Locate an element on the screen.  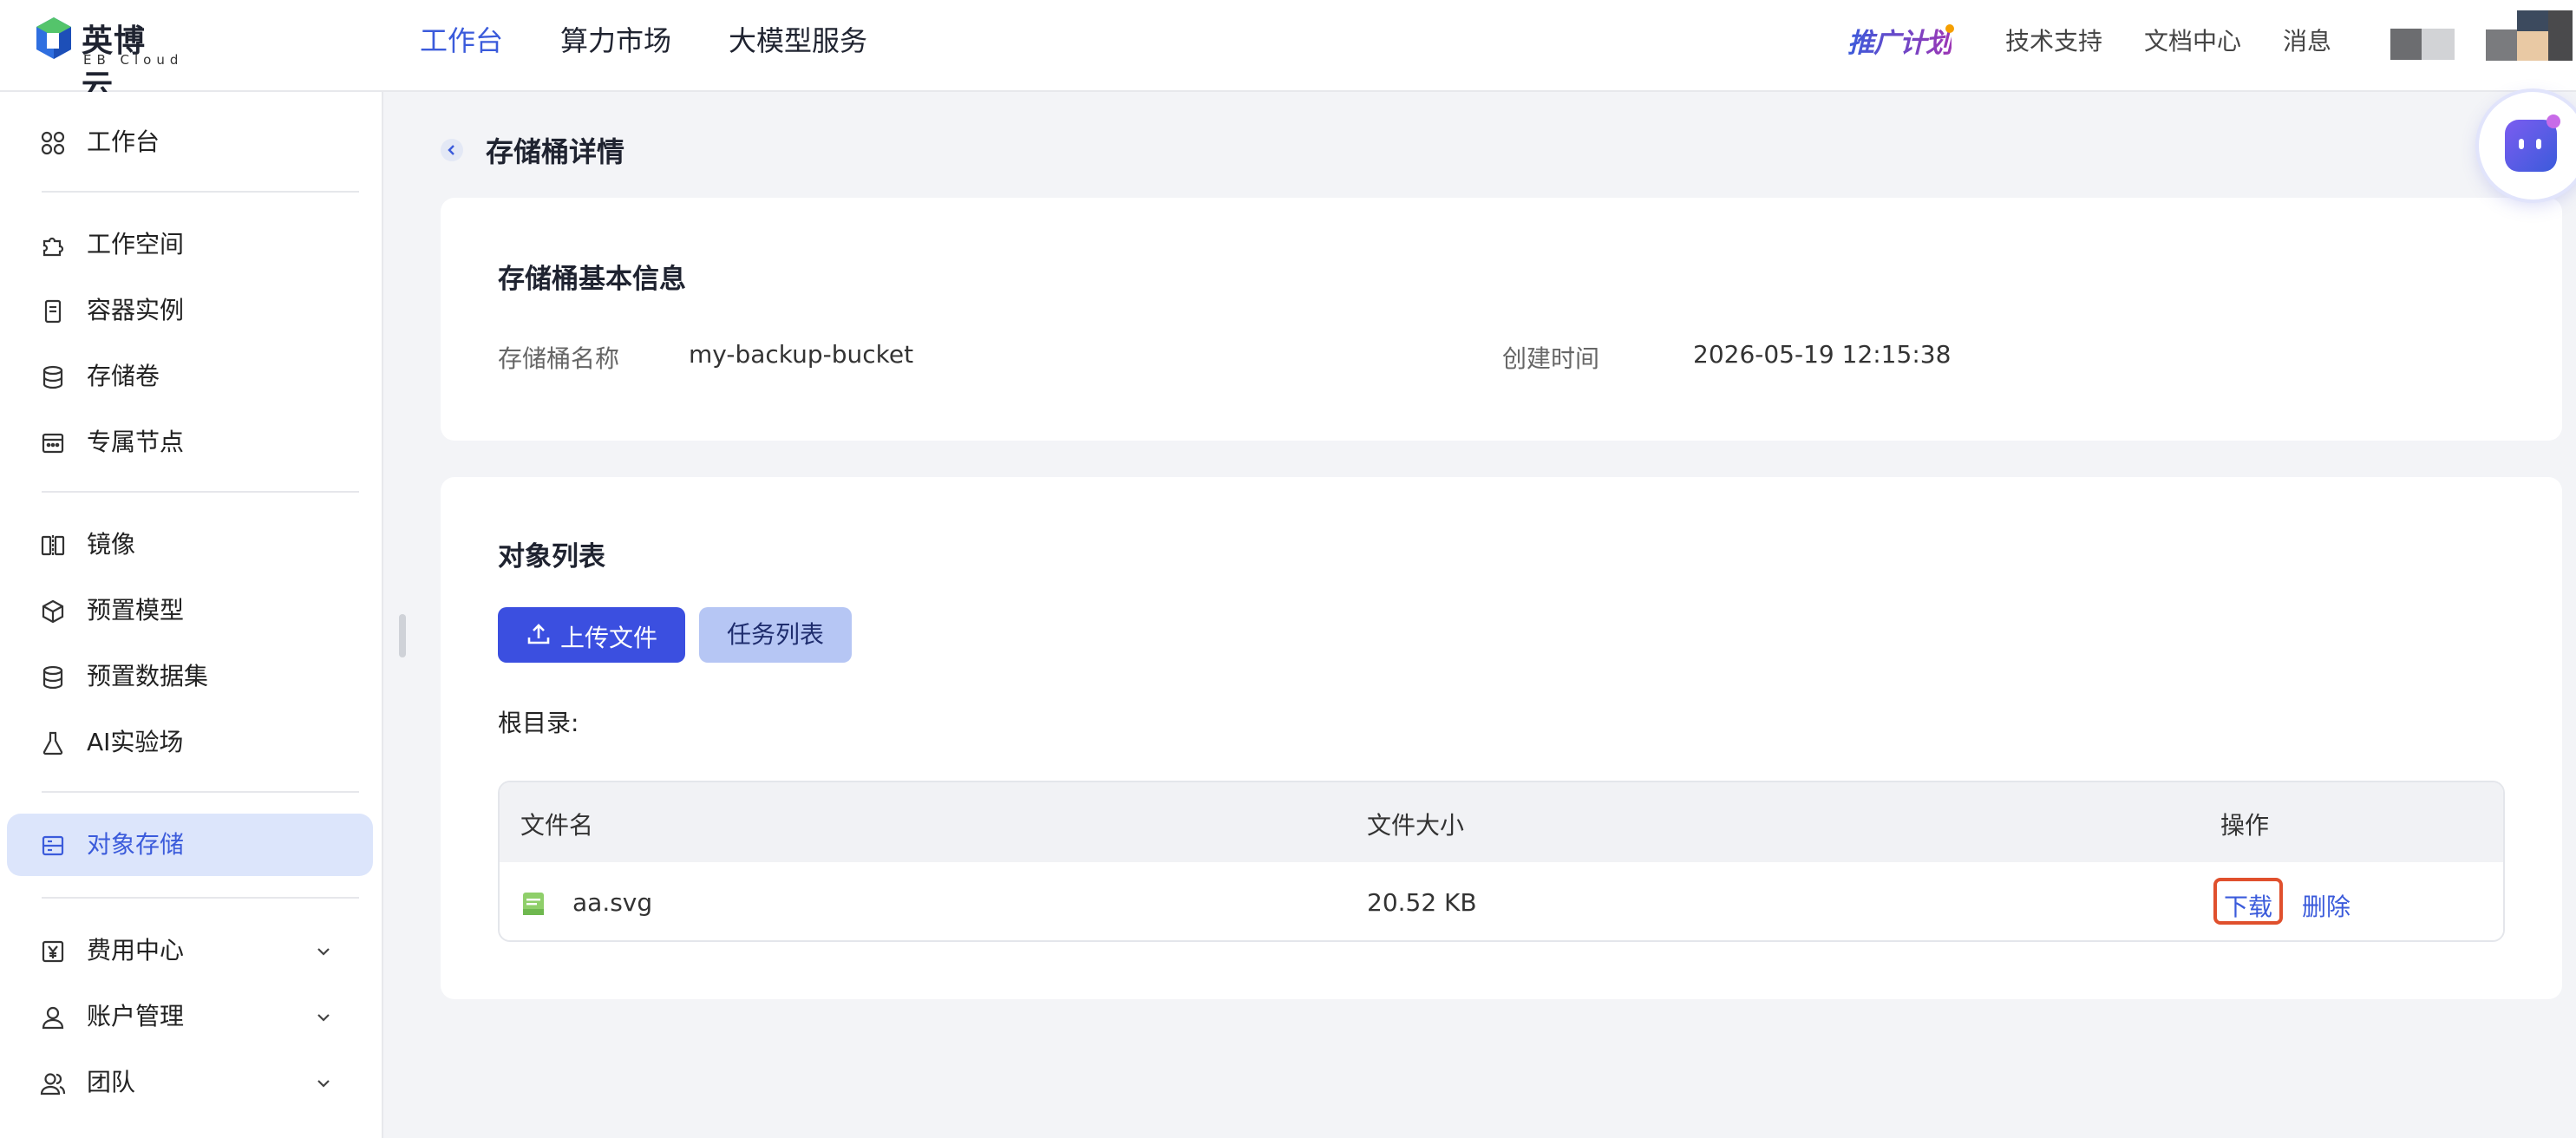
cube-icon is located at coordinates (53, 611).